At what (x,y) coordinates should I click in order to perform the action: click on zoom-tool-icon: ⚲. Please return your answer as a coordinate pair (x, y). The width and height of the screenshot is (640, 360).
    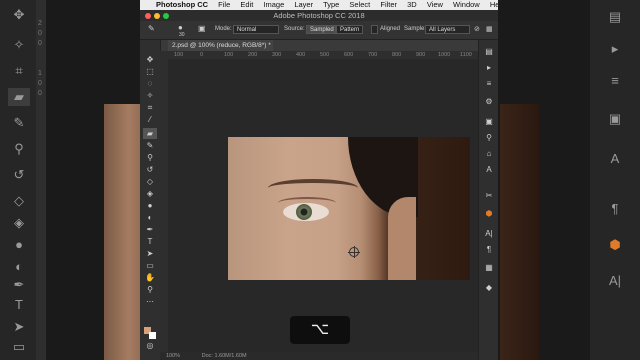
    Looking at the image, I should click on (150, 289).